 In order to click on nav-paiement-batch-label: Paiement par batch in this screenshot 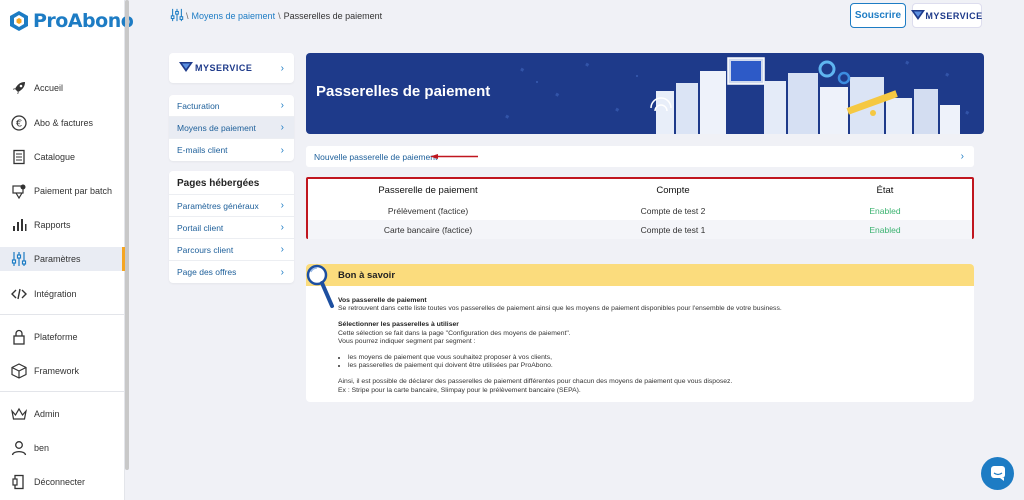, I will do `click(73, 191)`.